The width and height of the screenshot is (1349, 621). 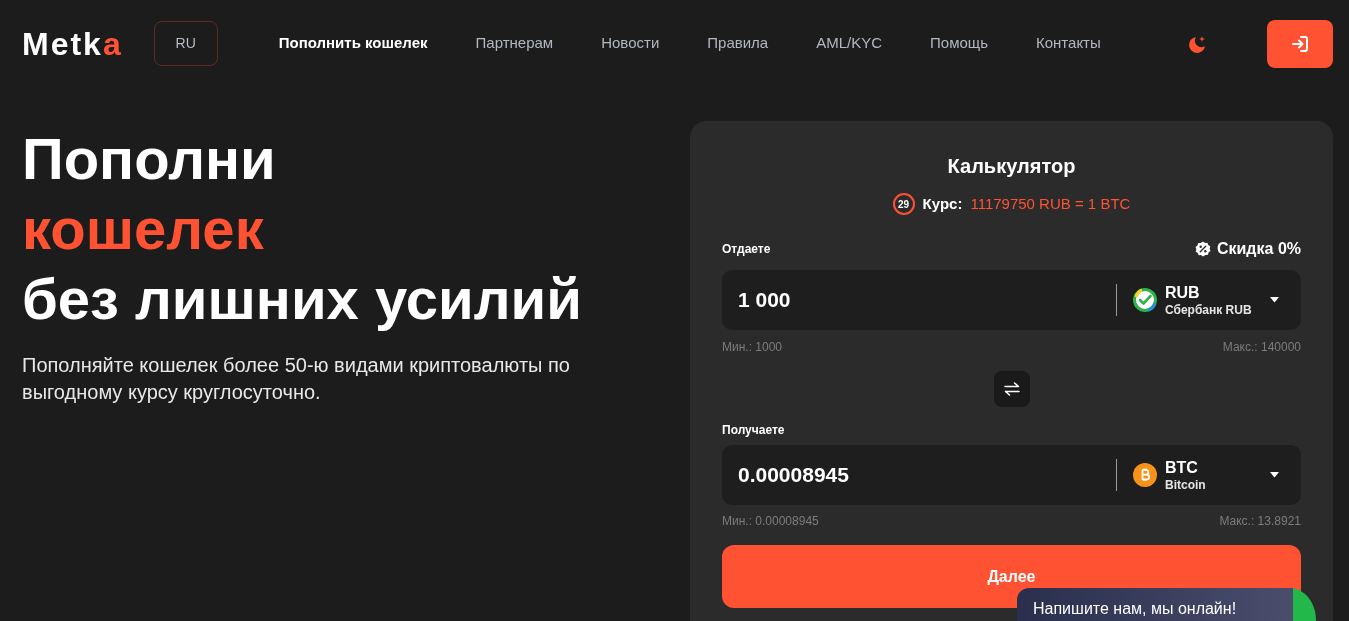 What do you see at coordinates (1258, 249) in the screenshot?
I see `discount-label: Скидка 0%` at bounding box center [1258, 249].